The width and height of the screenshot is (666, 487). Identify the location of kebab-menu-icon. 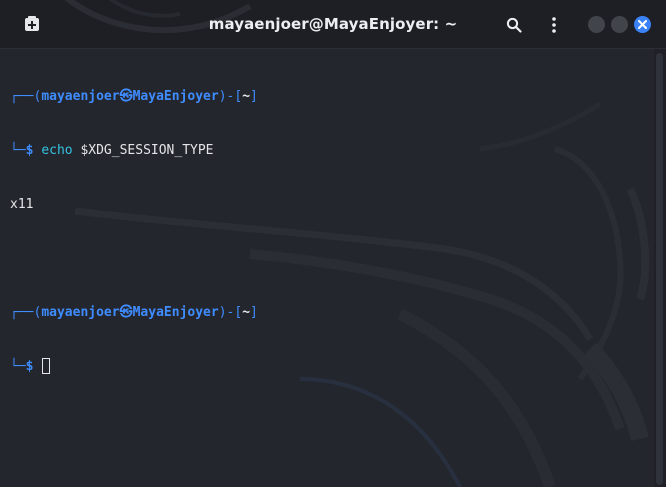
(554, 25).